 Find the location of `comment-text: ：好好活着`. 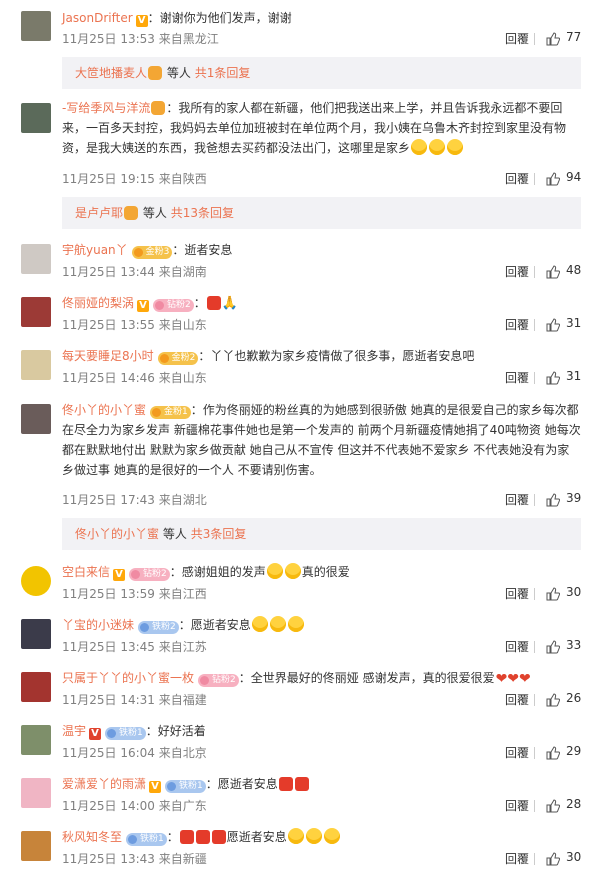

comment-text: ：好好活着 is located at coordinates (175, 731).